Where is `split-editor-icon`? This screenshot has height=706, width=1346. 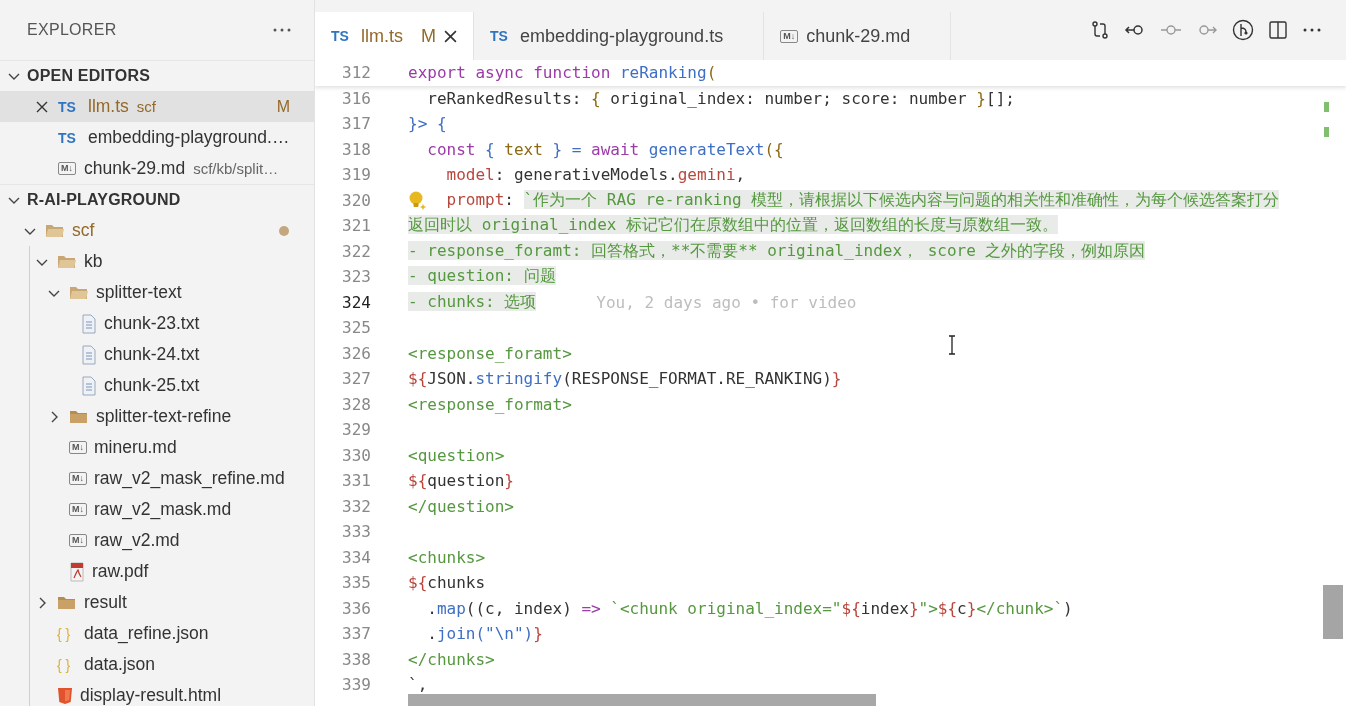 split-editor-icon is located at coordinates (1278, 30).